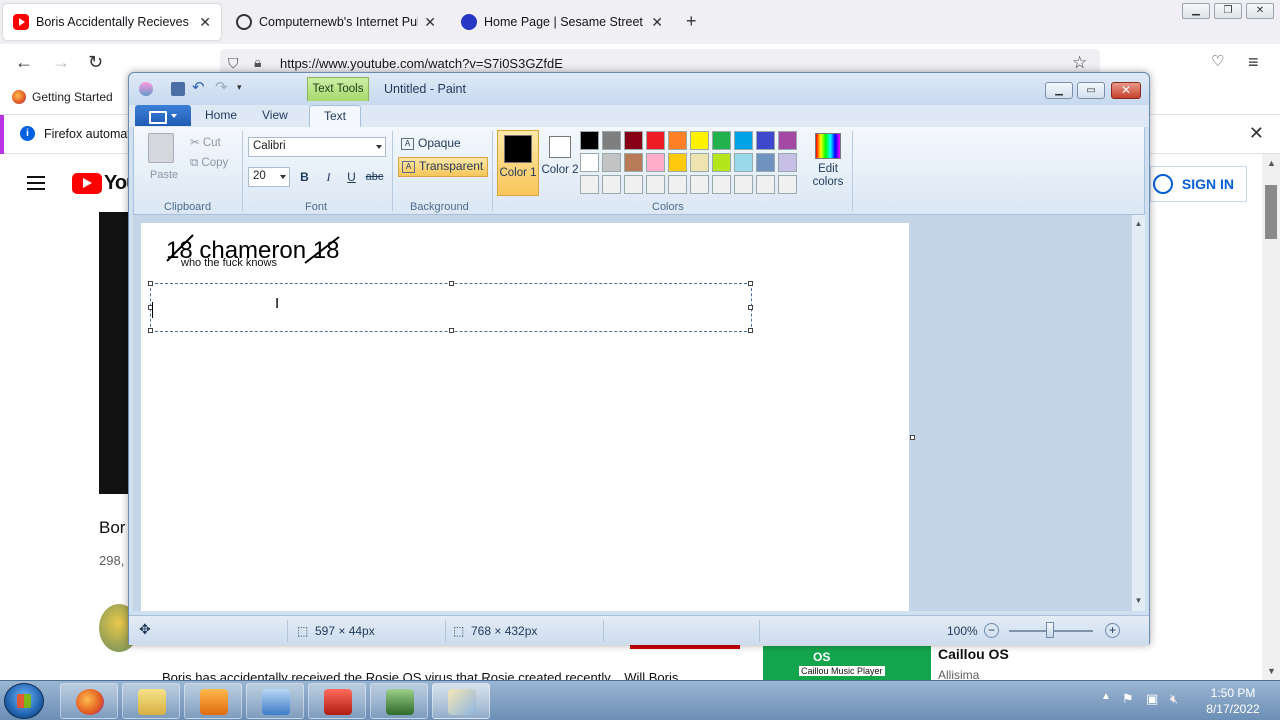 This screenshot has height=720, width=1280. What do you see at coordinates (1079, 63) in the screenshot?
I see `bookmark-star-icon: ☆` at bounding box center [1079, 63].